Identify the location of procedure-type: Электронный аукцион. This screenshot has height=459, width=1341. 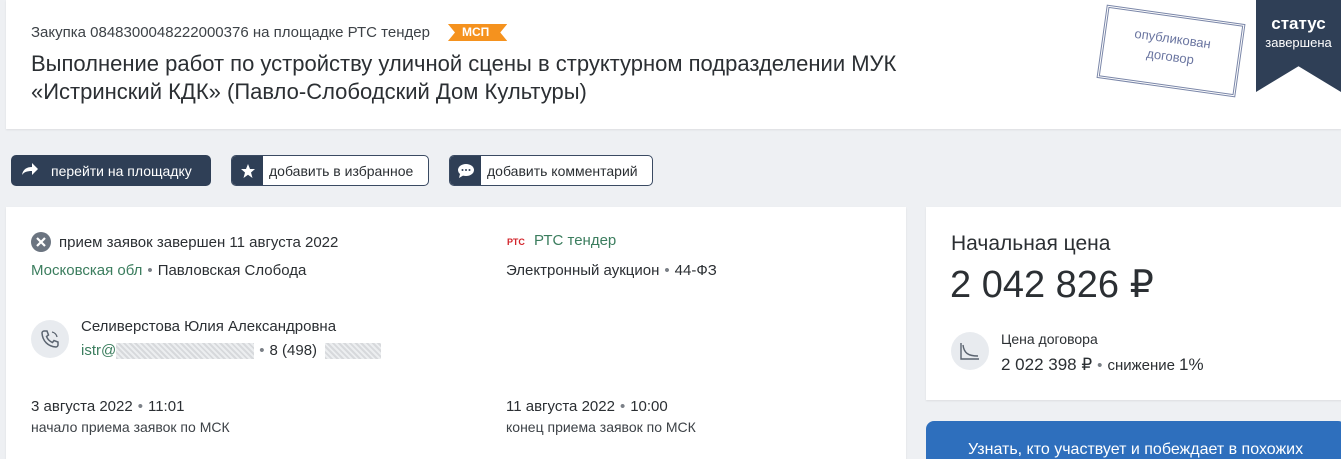
(583, 270).